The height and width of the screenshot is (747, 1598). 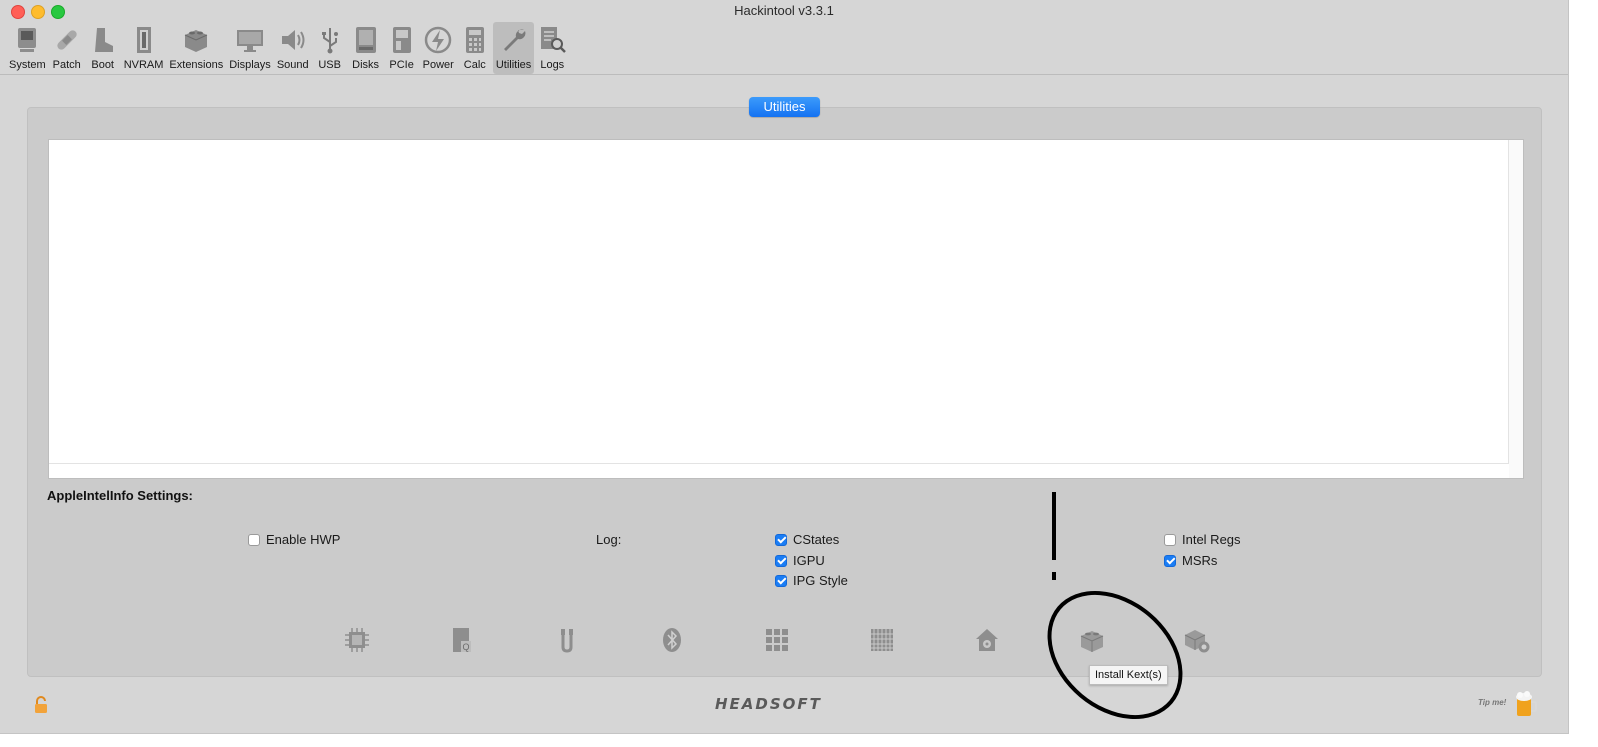 I want to click on toolbar-item-usb: USB, so click(x=330, y=48).